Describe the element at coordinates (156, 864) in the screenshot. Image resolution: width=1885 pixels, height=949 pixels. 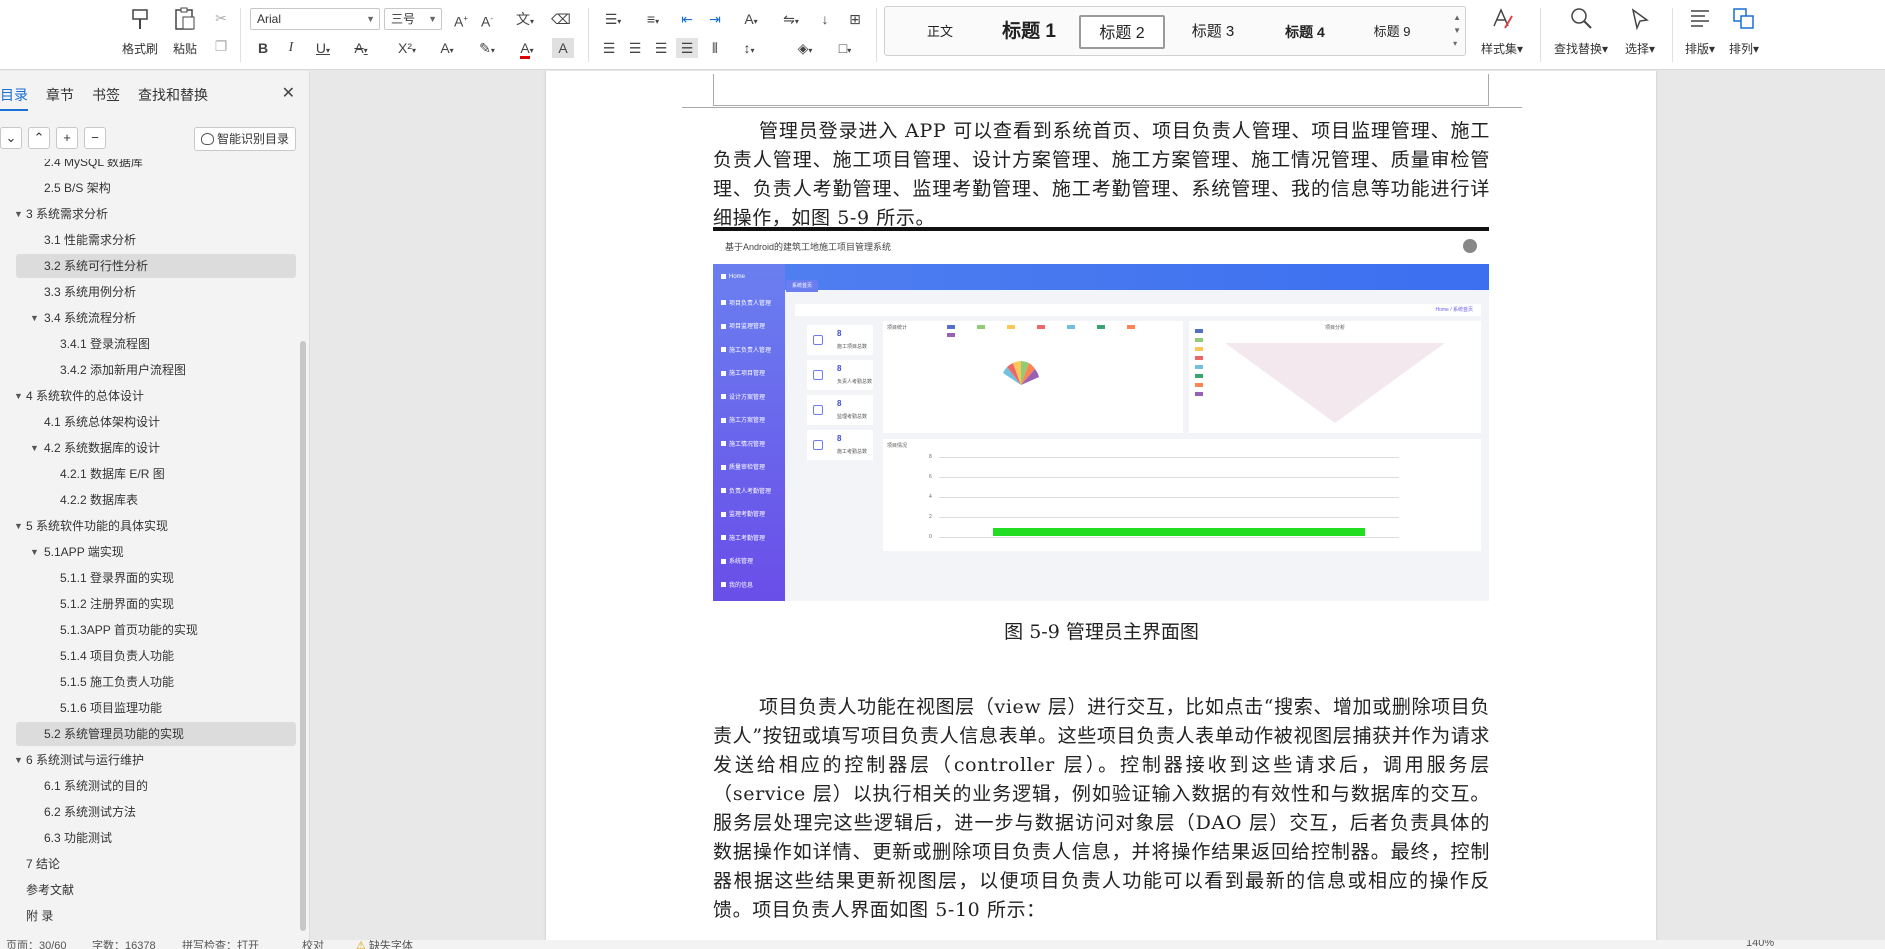
I see `toc-item: 7 结论` at that location.